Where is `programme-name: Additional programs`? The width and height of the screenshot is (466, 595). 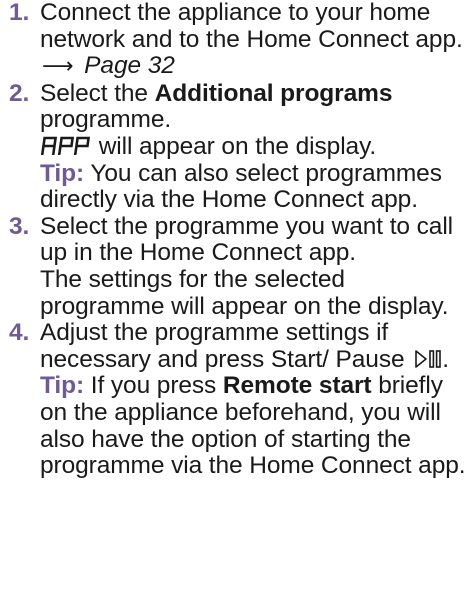 programme-name: Additional programs is located at coordinates (273, 93).